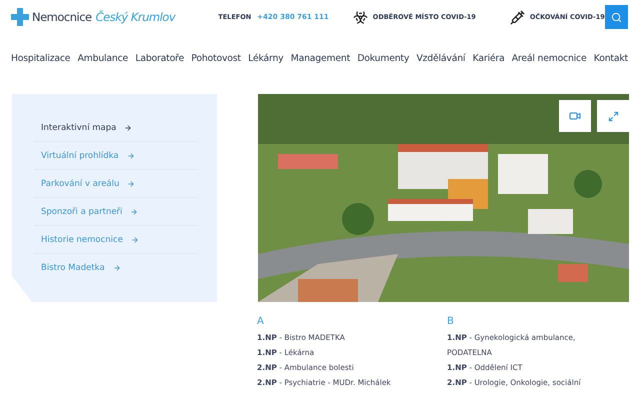 The width and height of the screenshot is (640, 400). I want to click on video-button, so click(575, 116).